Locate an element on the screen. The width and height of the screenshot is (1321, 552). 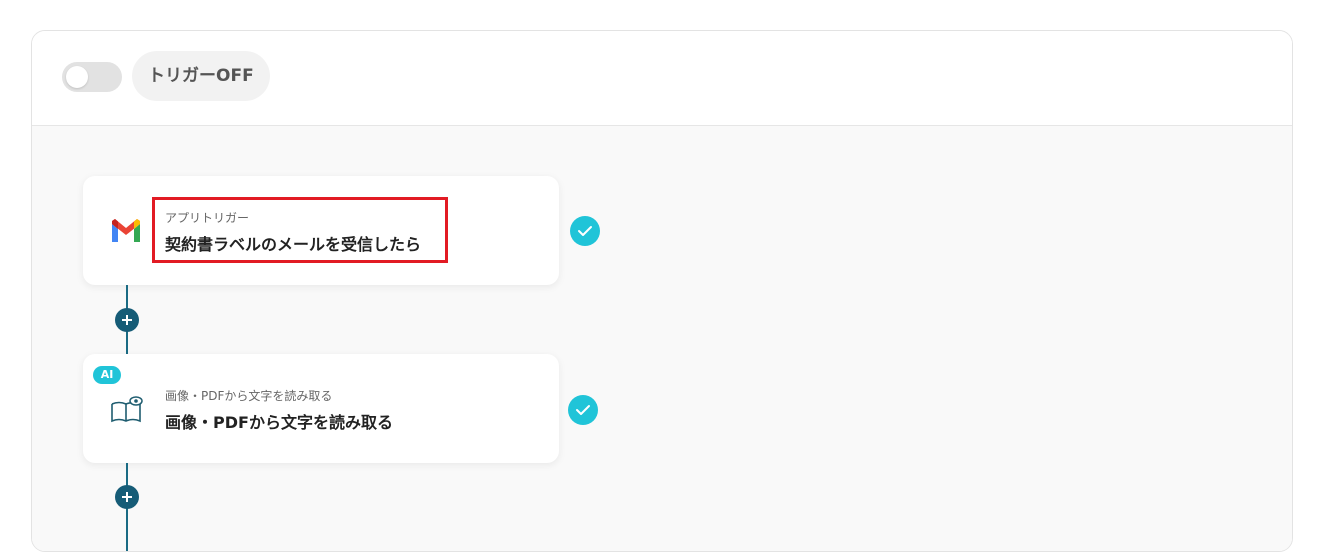
step-subtitle: 画像・PDFから文字を読み取る is located at coordinates (249, 396).